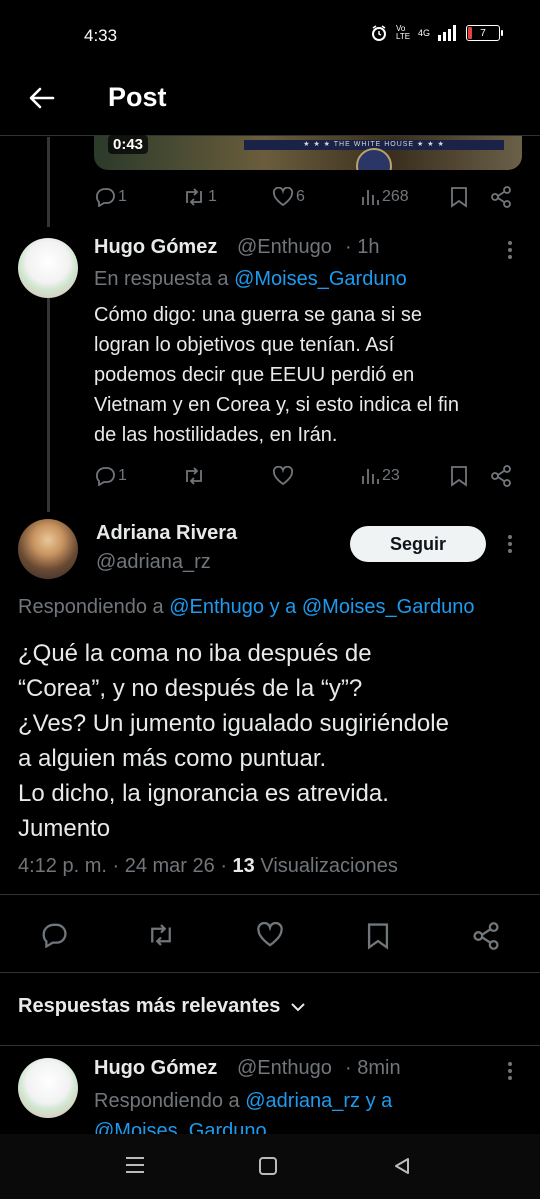 This screenshot has width=540, height=1199. I want to click on alarm-icon, so click(378, 33).